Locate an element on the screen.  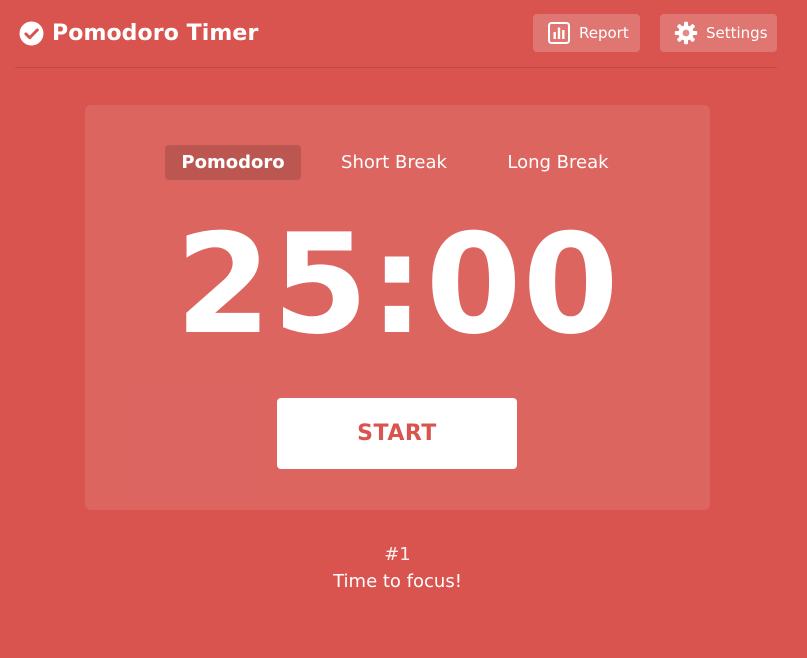
tab-short-break: Short Break is located at coordinates (394, 162).